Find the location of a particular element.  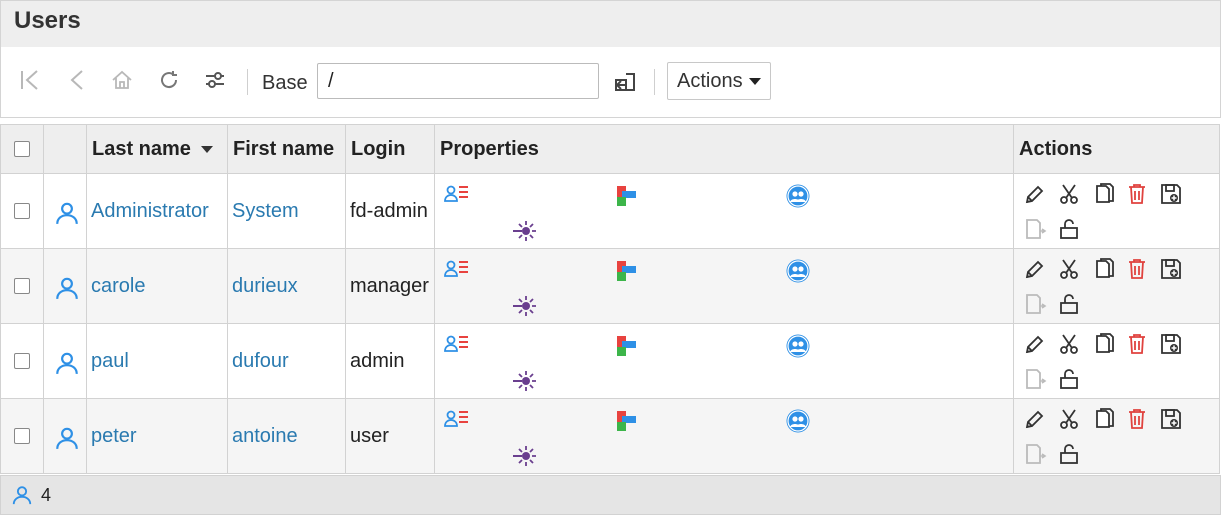

column-header-last-name: Last name is located at coordinates (157, 149).